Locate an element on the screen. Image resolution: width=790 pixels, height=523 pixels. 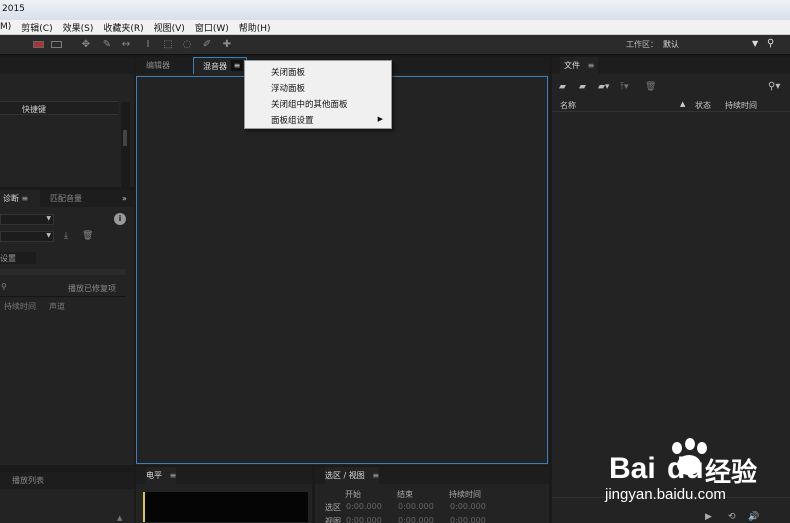
menu-close-panel: 关闭面板 is located at coordinates (288, 72).